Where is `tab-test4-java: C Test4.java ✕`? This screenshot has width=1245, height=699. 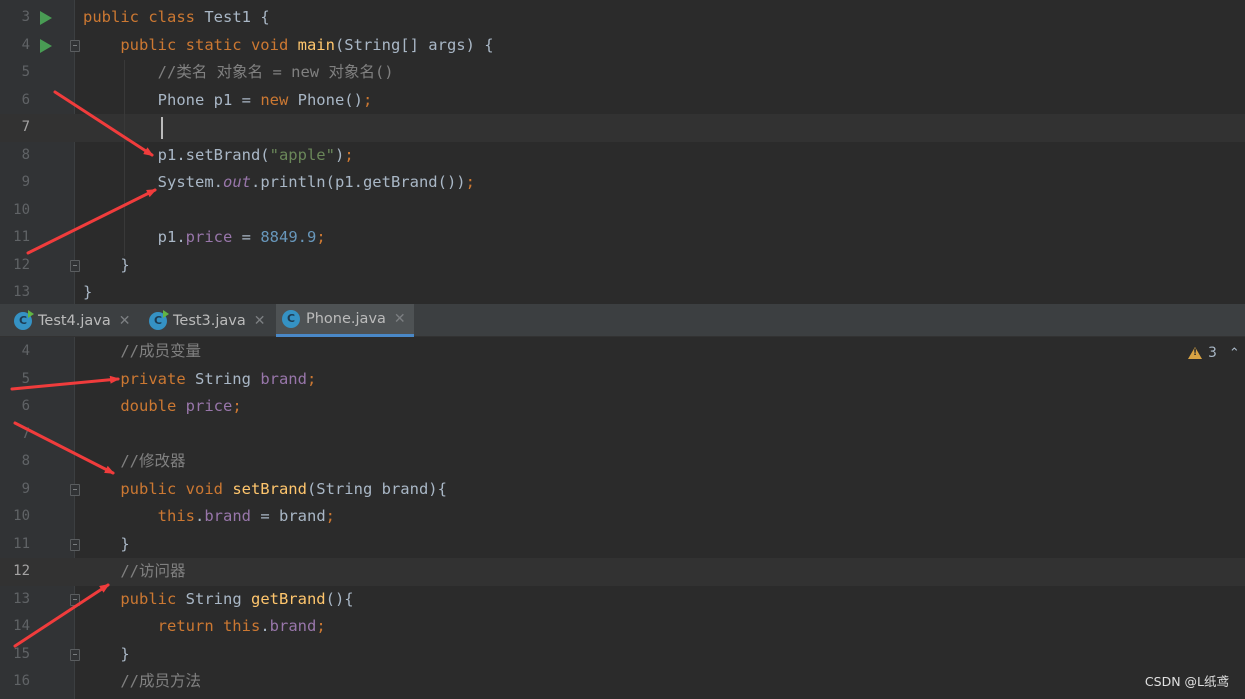 tab-test4-java: C Test4.java ✕ is located at coordinates (73, 320).